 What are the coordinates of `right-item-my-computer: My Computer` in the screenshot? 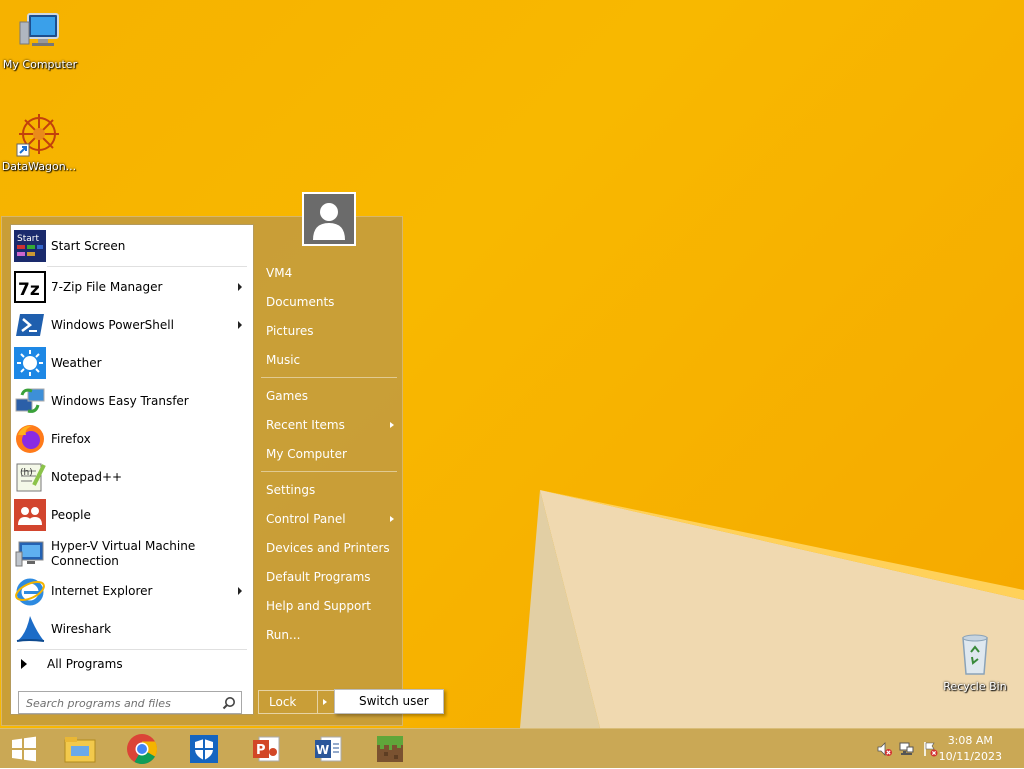 It's located at (331, 454).